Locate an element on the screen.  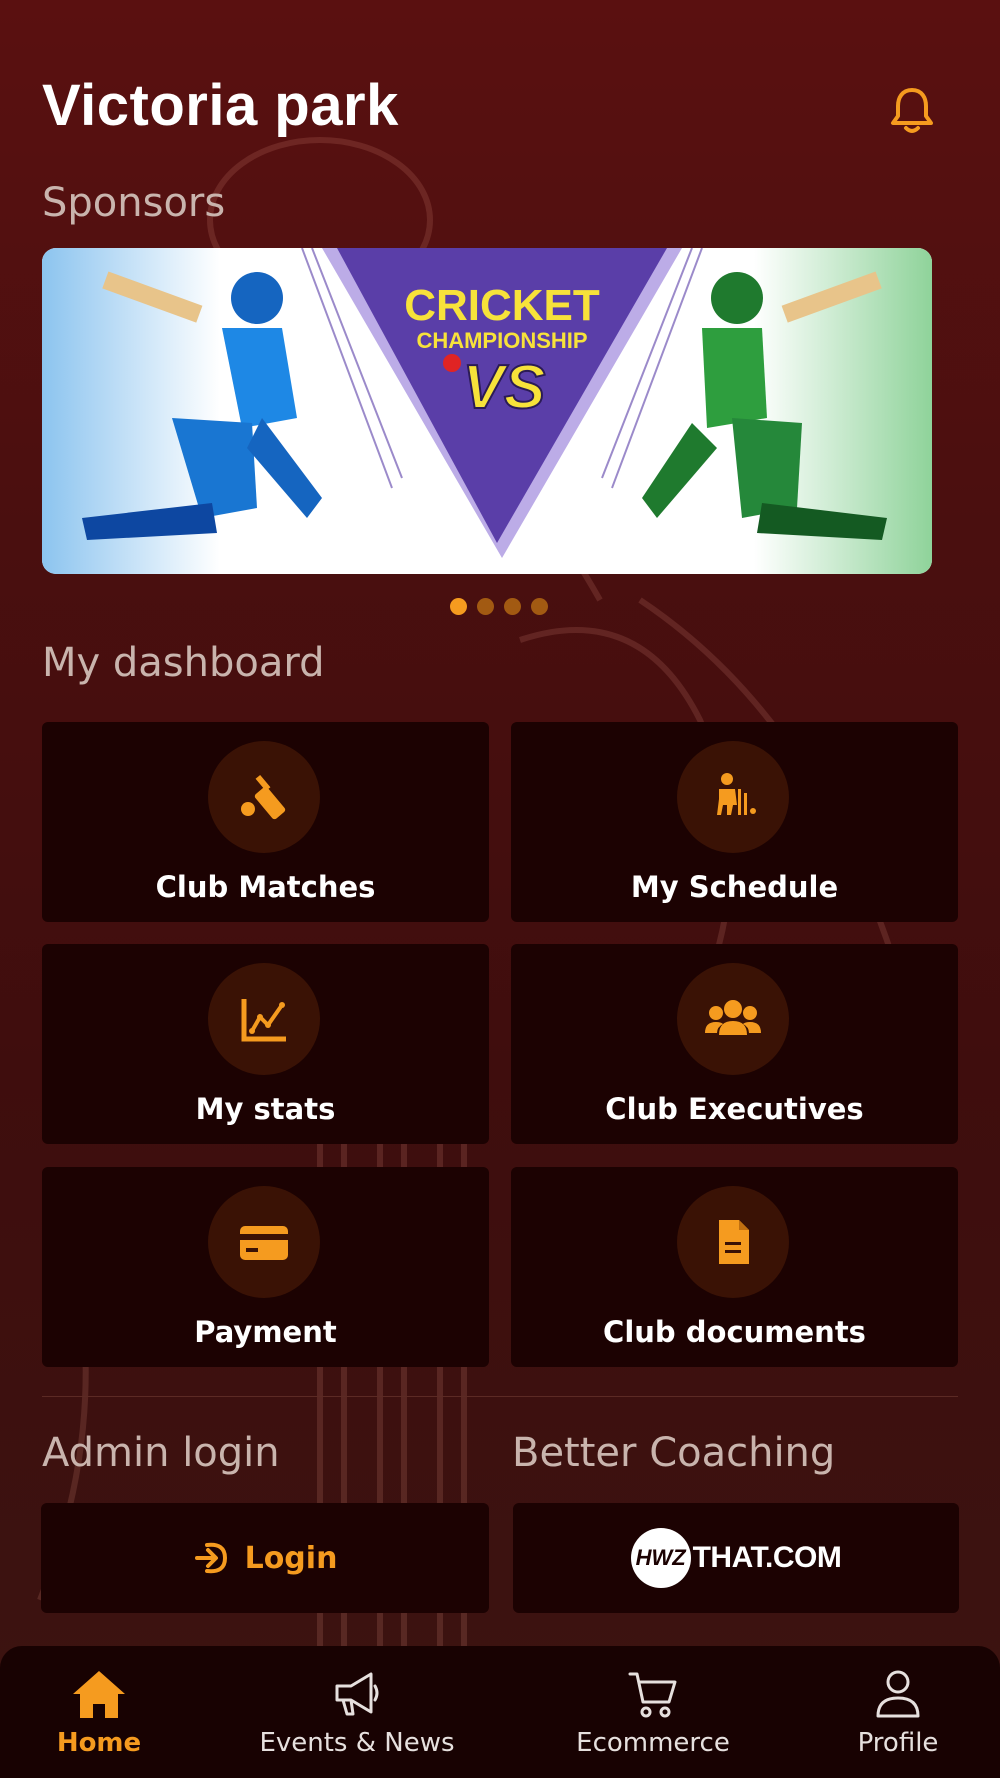
tile-my-schedule: My Schedule is located at coordinates (734, 822).